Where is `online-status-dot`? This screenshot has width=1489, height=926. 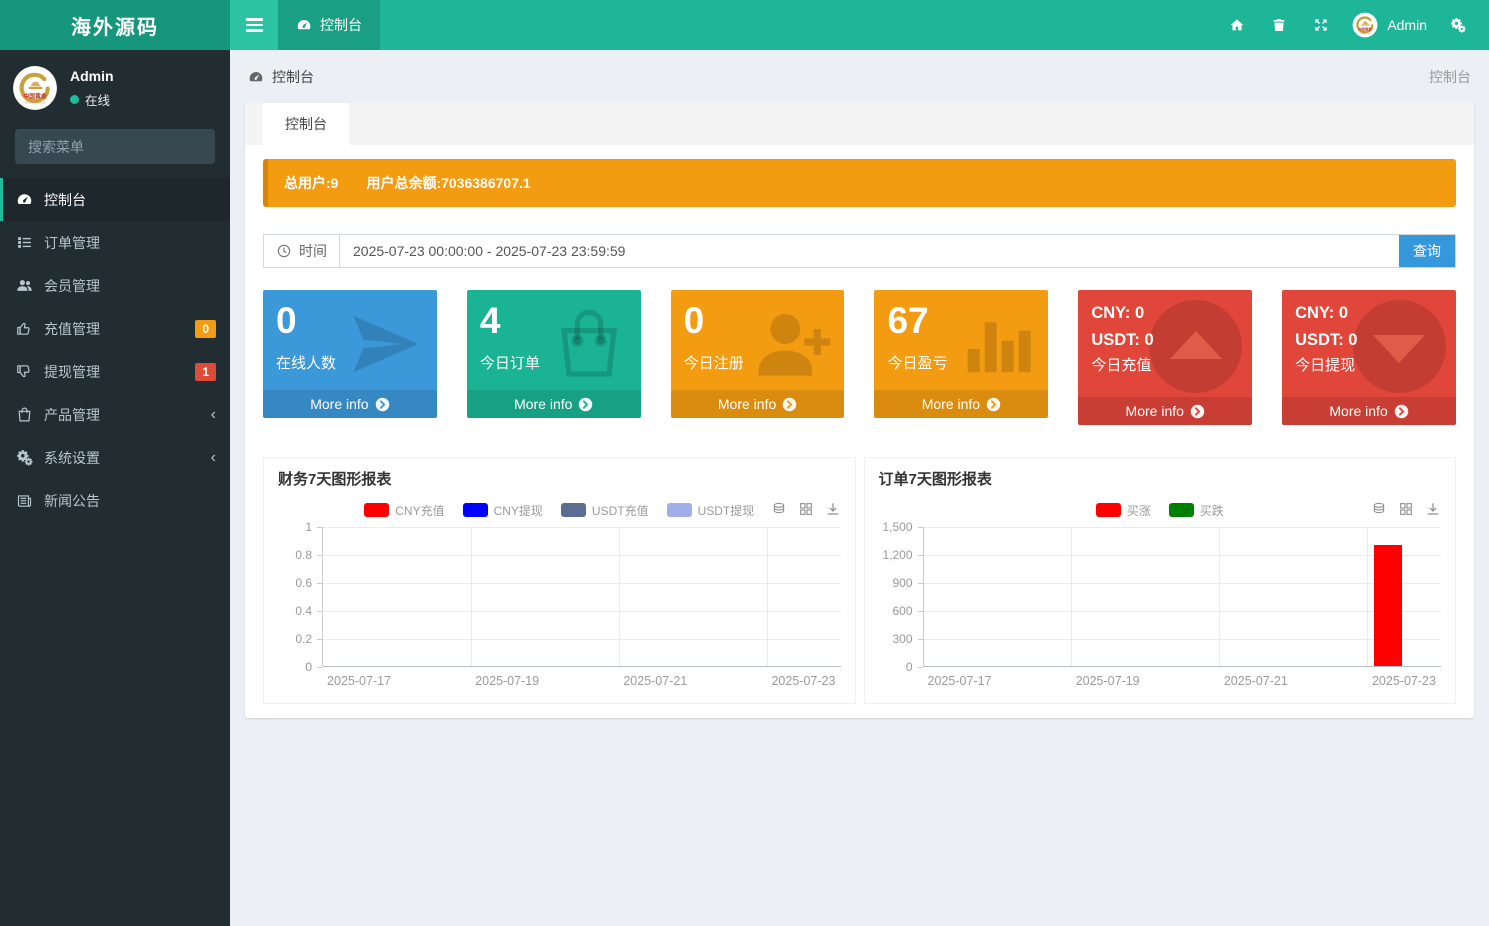
online-status-dot is located at coordinates (74, 99).